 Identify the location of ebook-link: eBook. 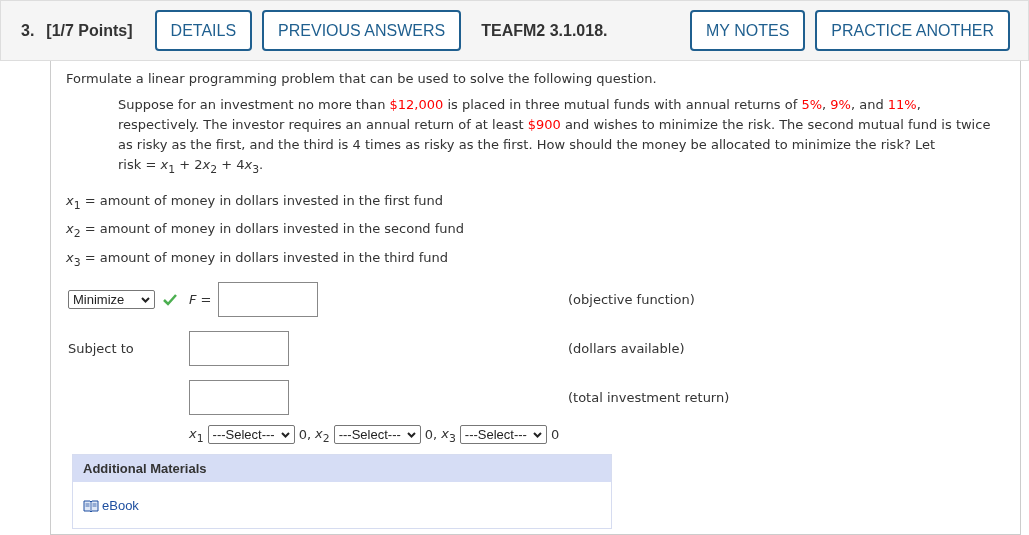
(120, 505).